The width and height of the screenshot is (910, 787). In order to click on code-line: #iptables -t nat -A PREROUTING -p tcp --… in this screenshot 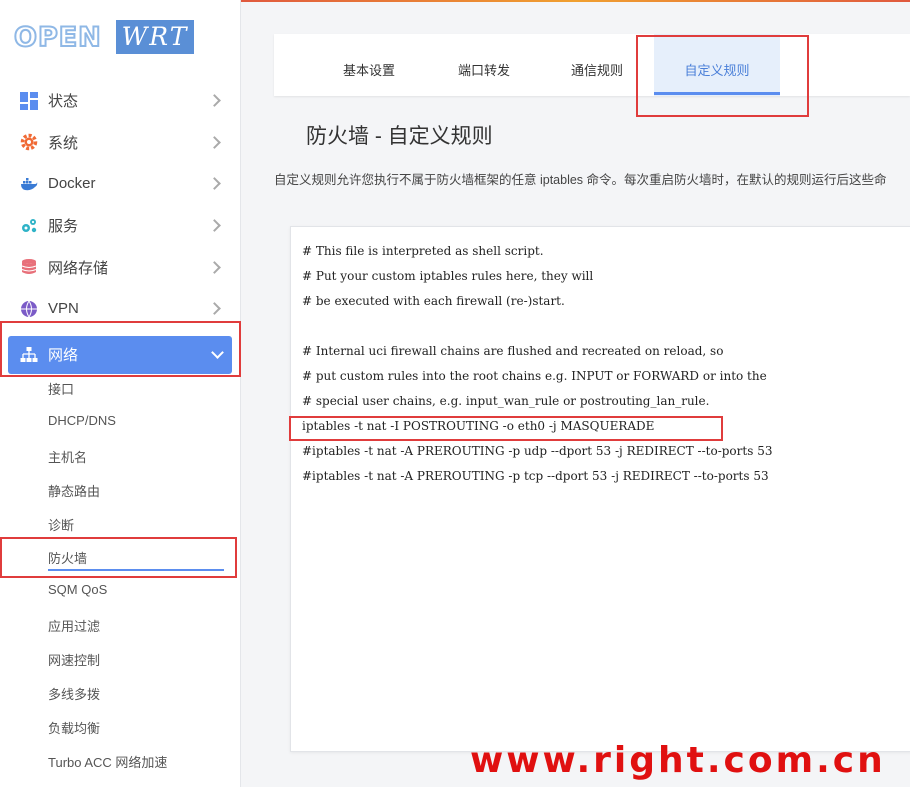, I will do `click(535, 476)`.